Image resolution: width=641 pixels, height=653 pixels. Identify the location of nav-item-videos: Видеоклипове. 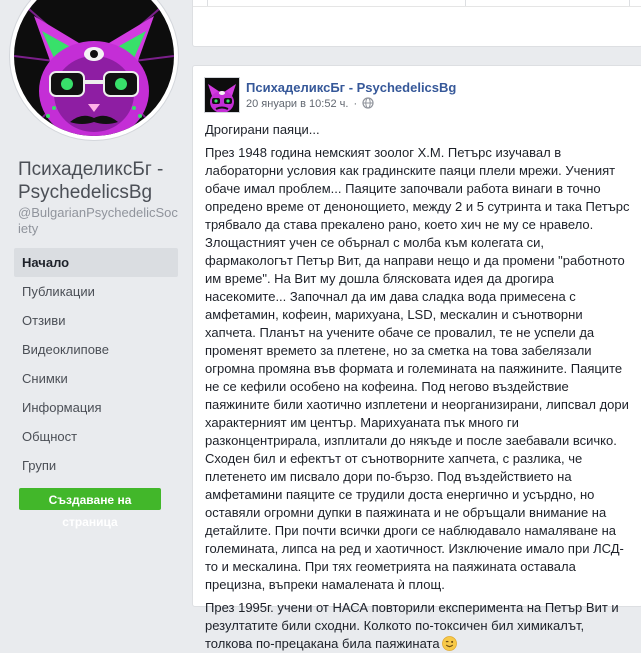
(96, 349).